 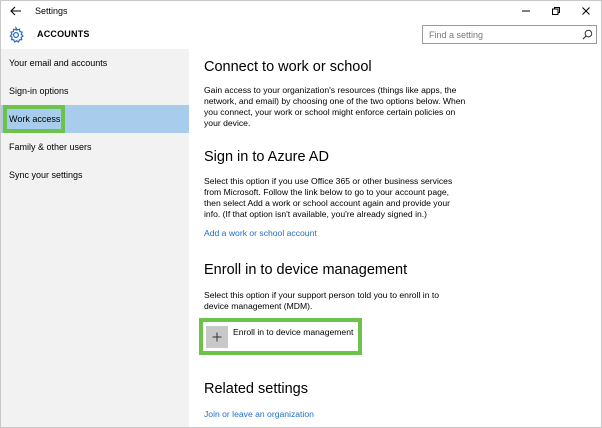 What do you see at coordinates (500, 34) in the screenshot?
I see `search-input` at bounding box center [500, 34].